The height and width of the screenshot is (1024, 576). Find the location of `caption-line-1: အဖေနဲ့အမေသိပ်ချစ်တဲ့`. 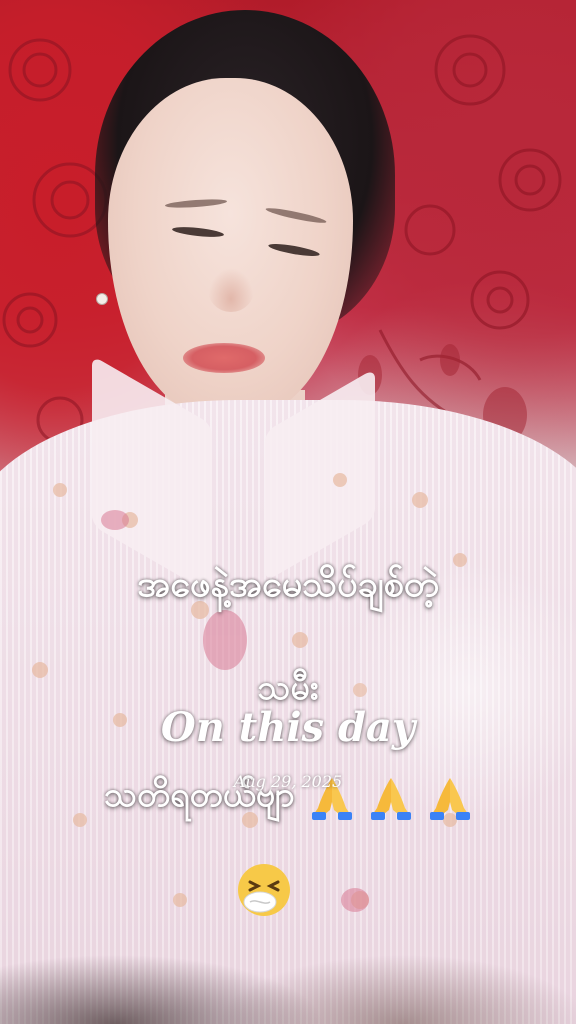

caption-line-1: အဖေနဲ့အမေသိပ်ချစ်တဲ့ is located at coordinates (288, 584).